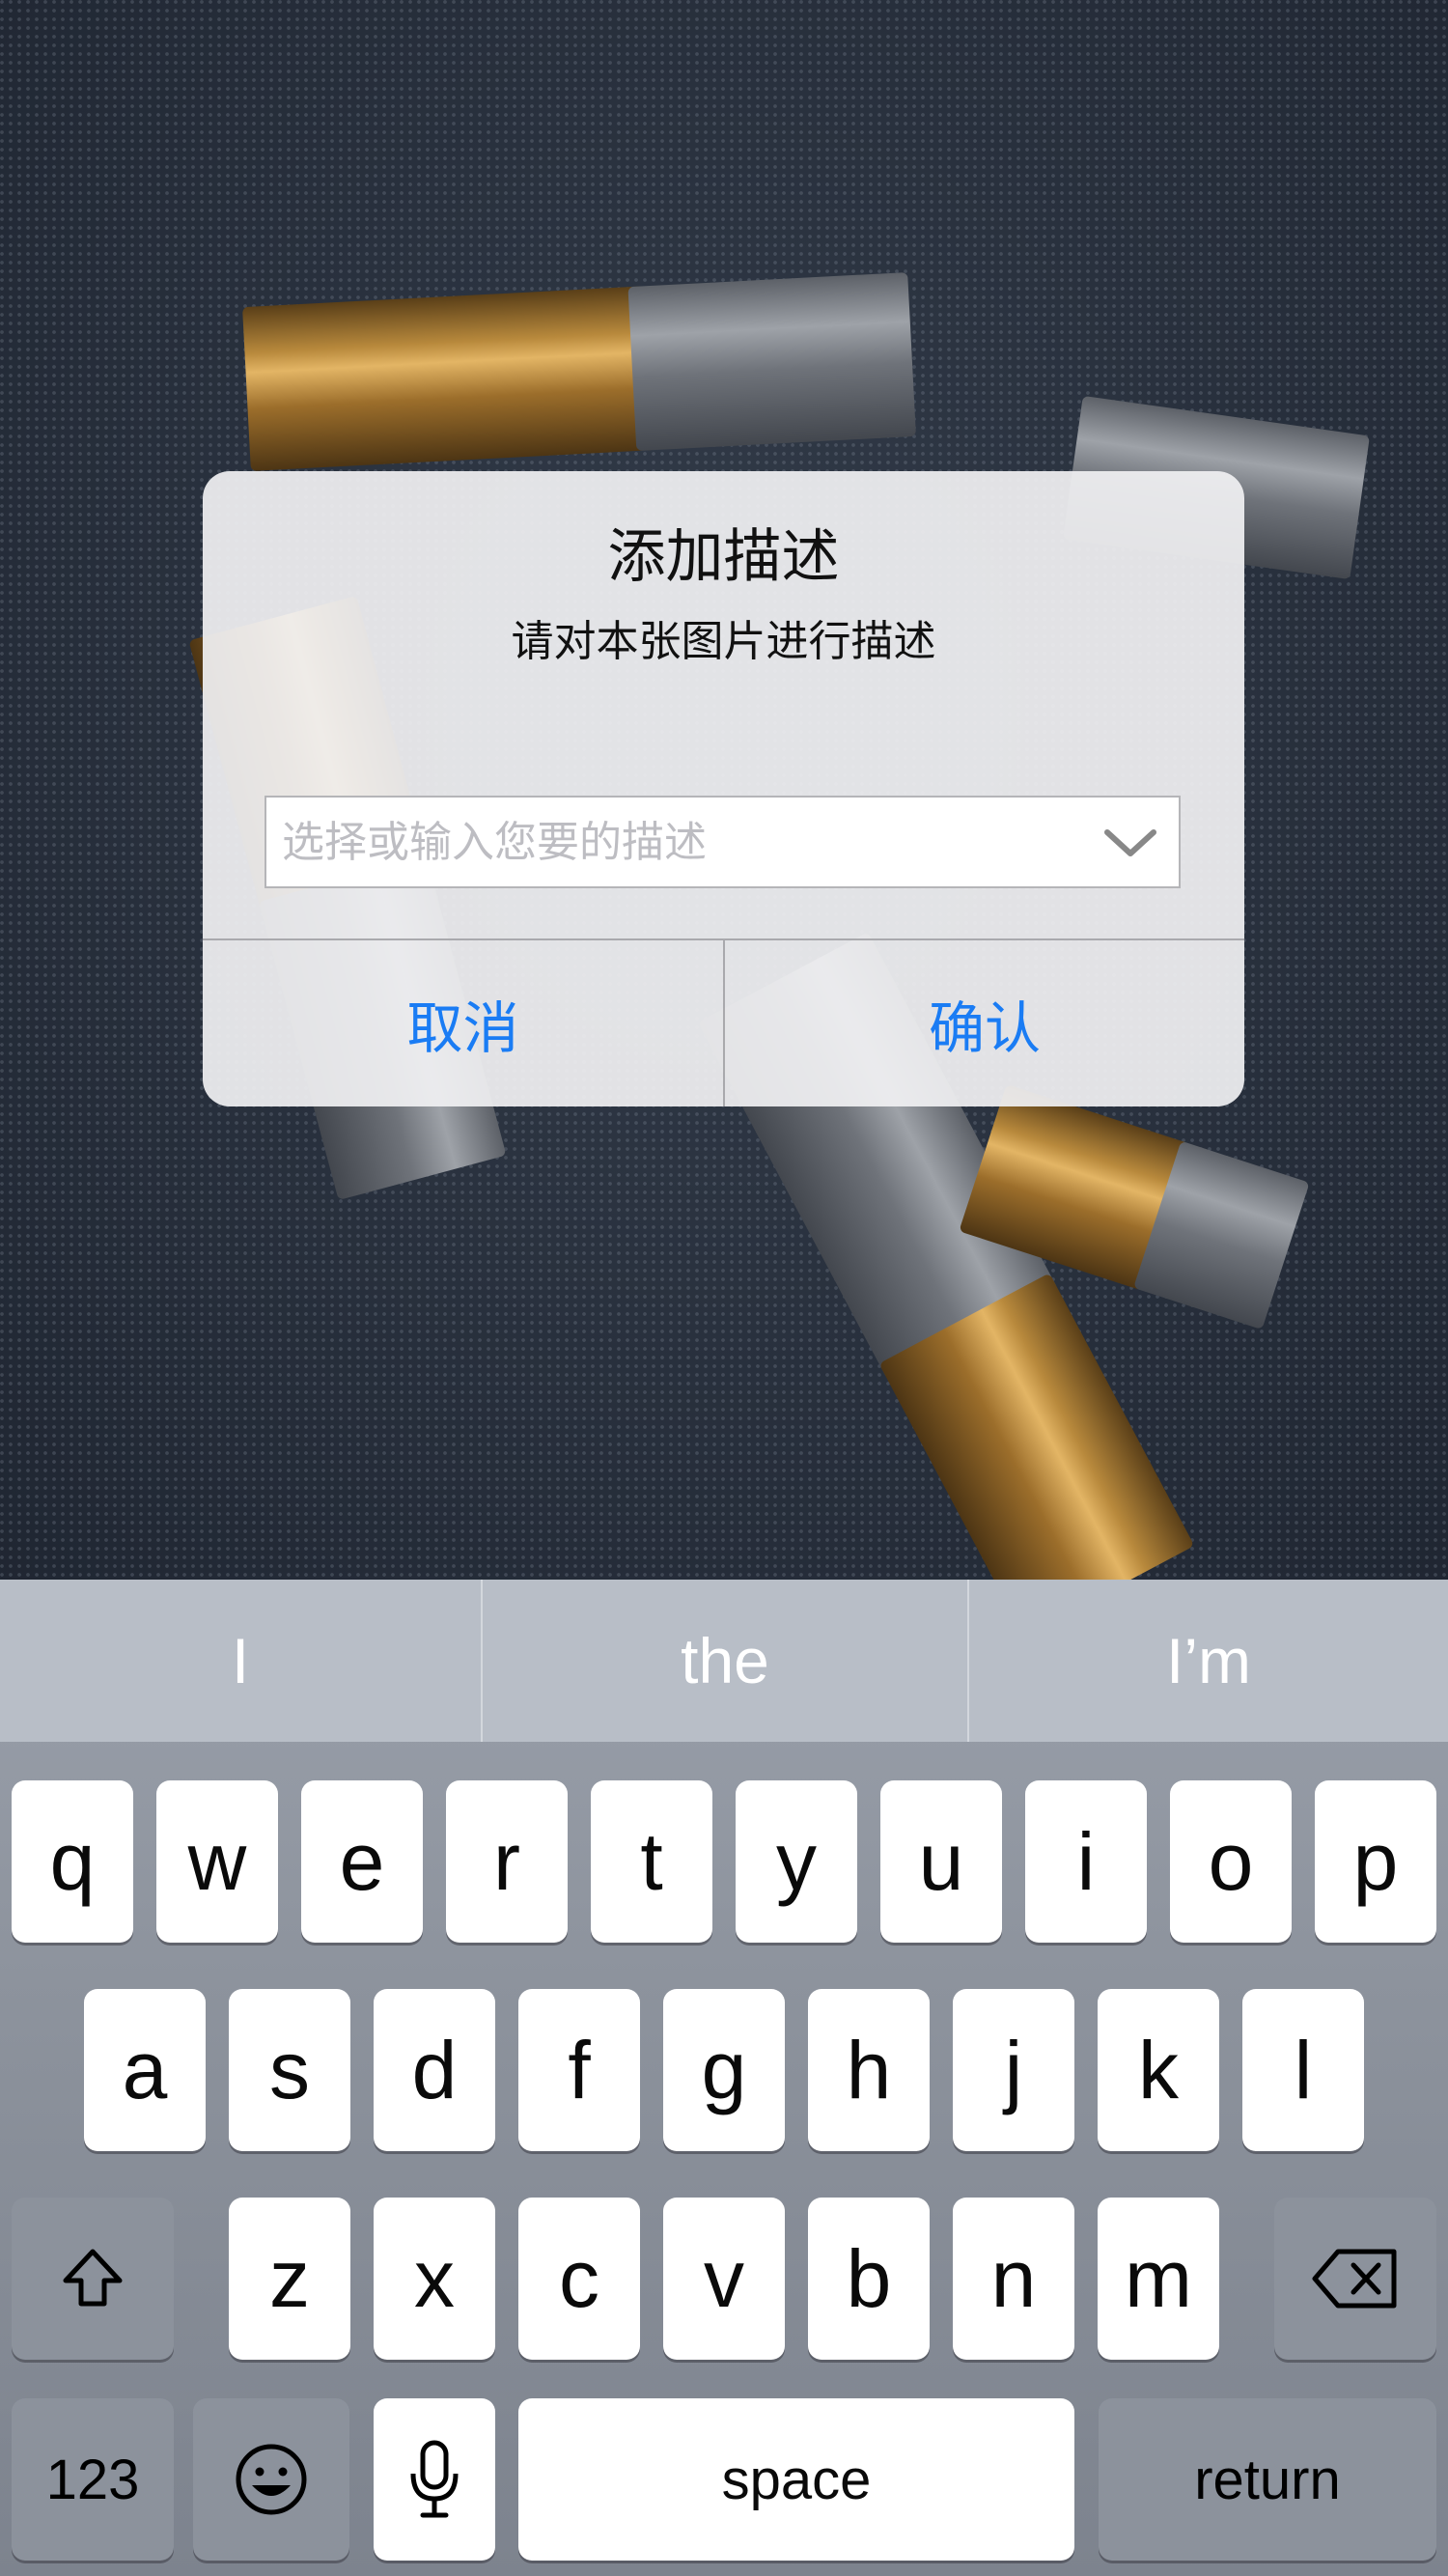 This screenshot has width=1448, height=2576. I want to click on emoji-icon, so click(271, 2480).